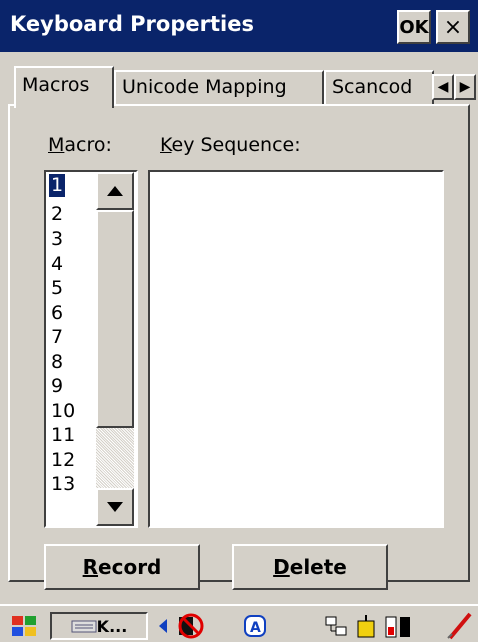 The image size is (478, 642). What do you see at coordinates (57, 362) in the screenshot?
I see `macro-item: 8` at bounding box center [57, 362].